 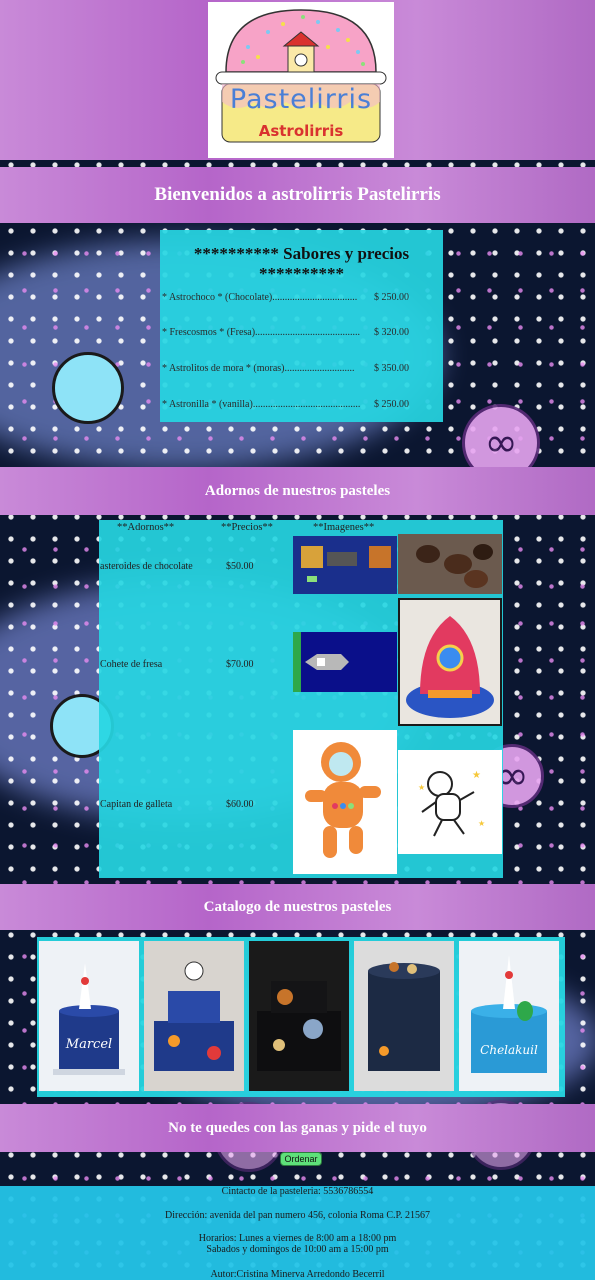 What do you see at coordinates (301, 131) in the screenshot?
I see `logo-subtitle: Astrolirris` at bounding box center [301, 131].